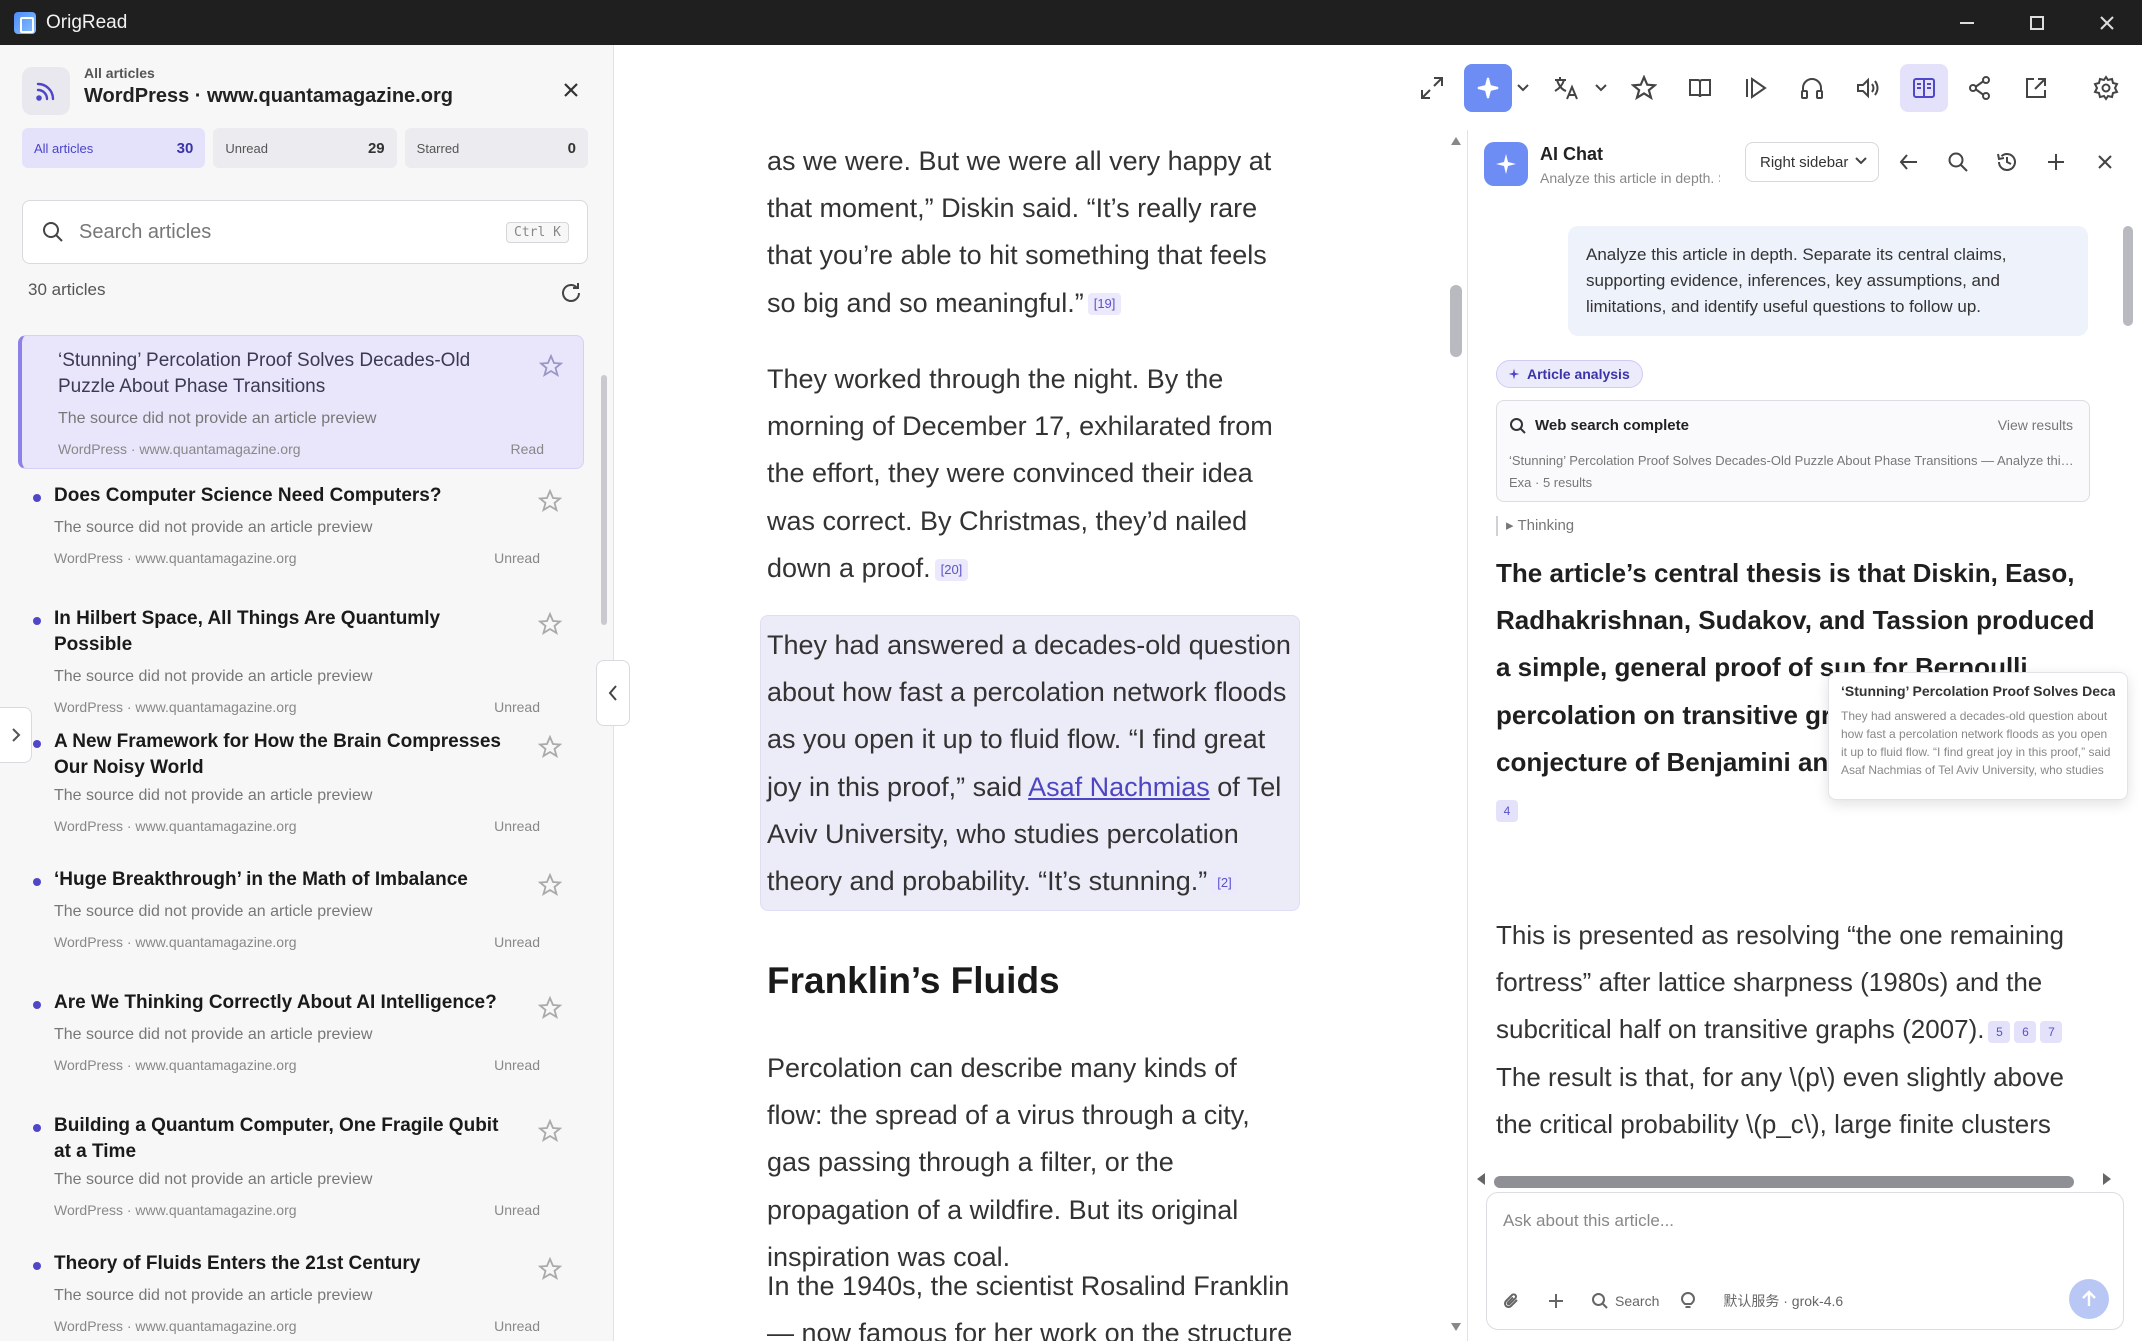 The width and height of the screenshot is (2142, 1341). I want to click on history-button, so click(2007, 162).